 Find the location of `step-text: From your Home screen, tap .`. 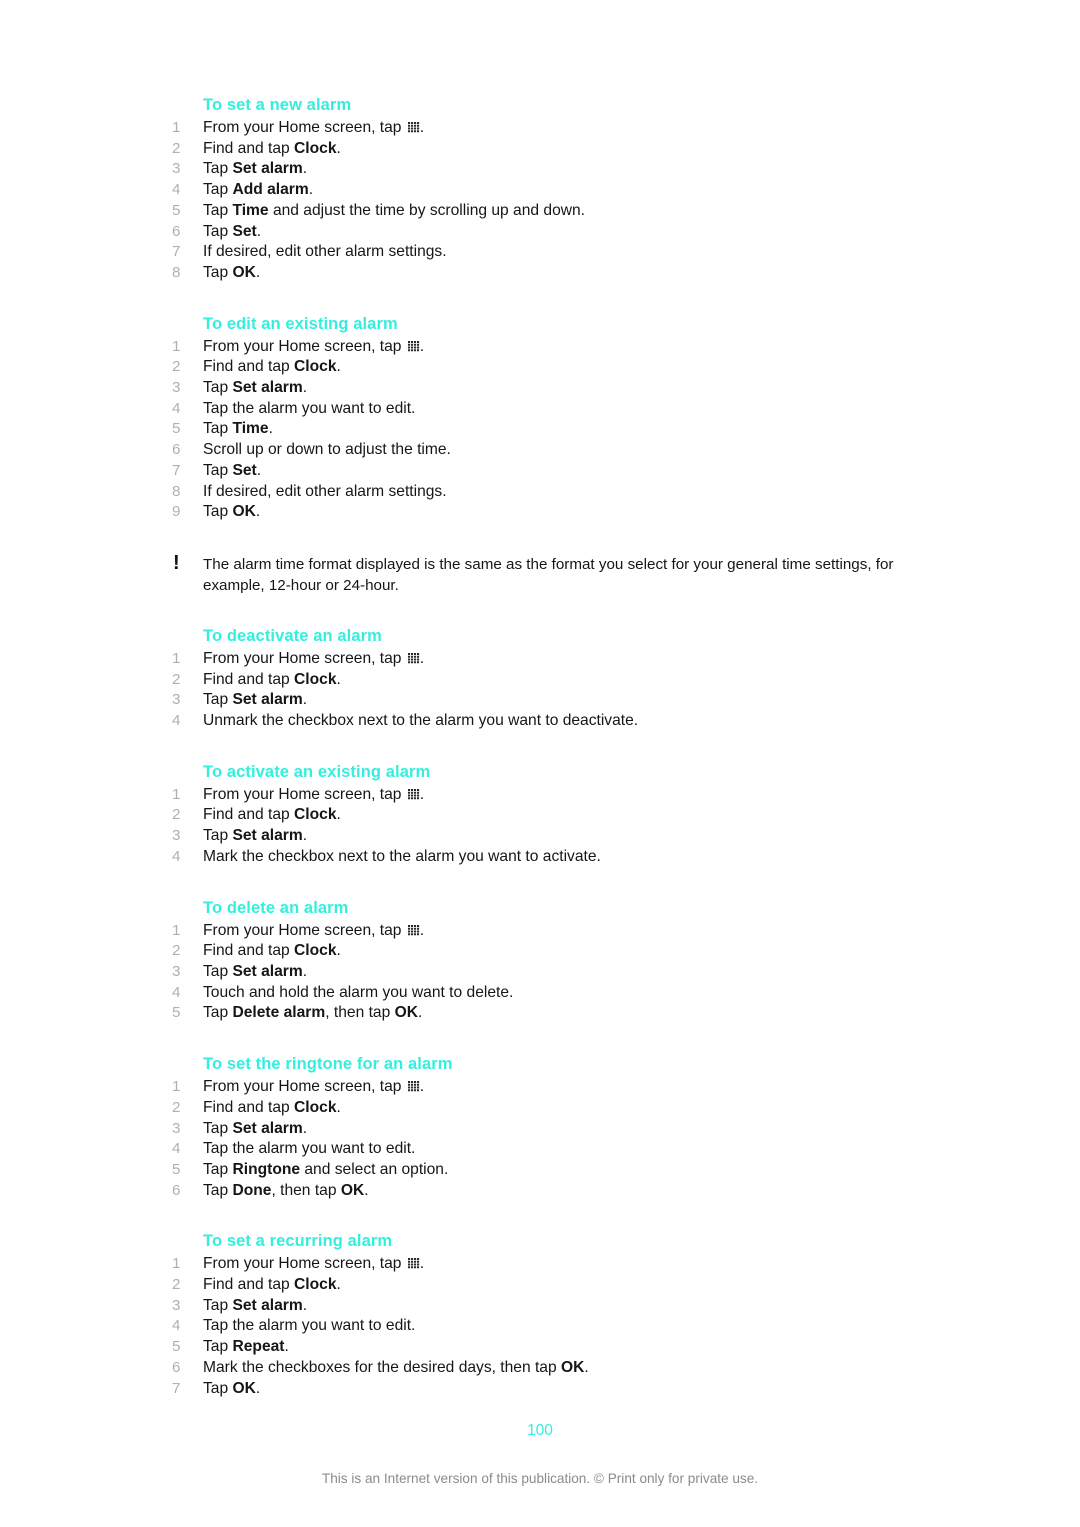

step-text: From your Home screen, tap . is located at coordinates (314, 1087).